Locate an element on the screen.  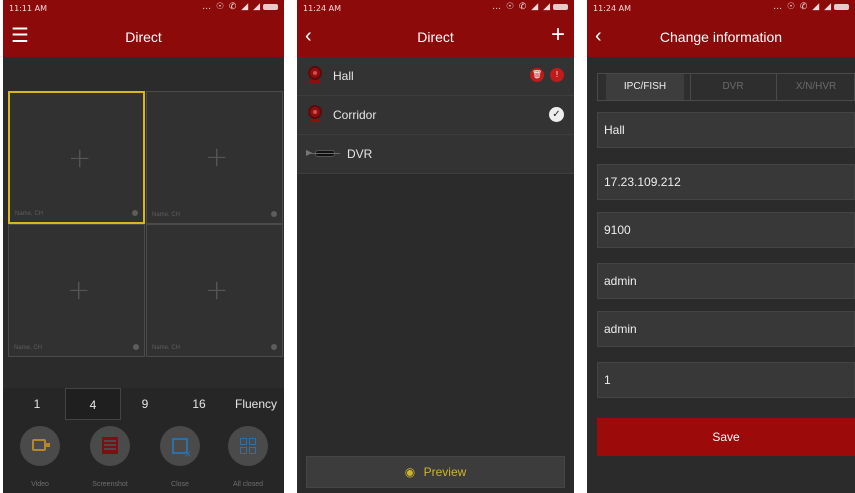
close-all-button: All closed is located at coordinates (248, 454).